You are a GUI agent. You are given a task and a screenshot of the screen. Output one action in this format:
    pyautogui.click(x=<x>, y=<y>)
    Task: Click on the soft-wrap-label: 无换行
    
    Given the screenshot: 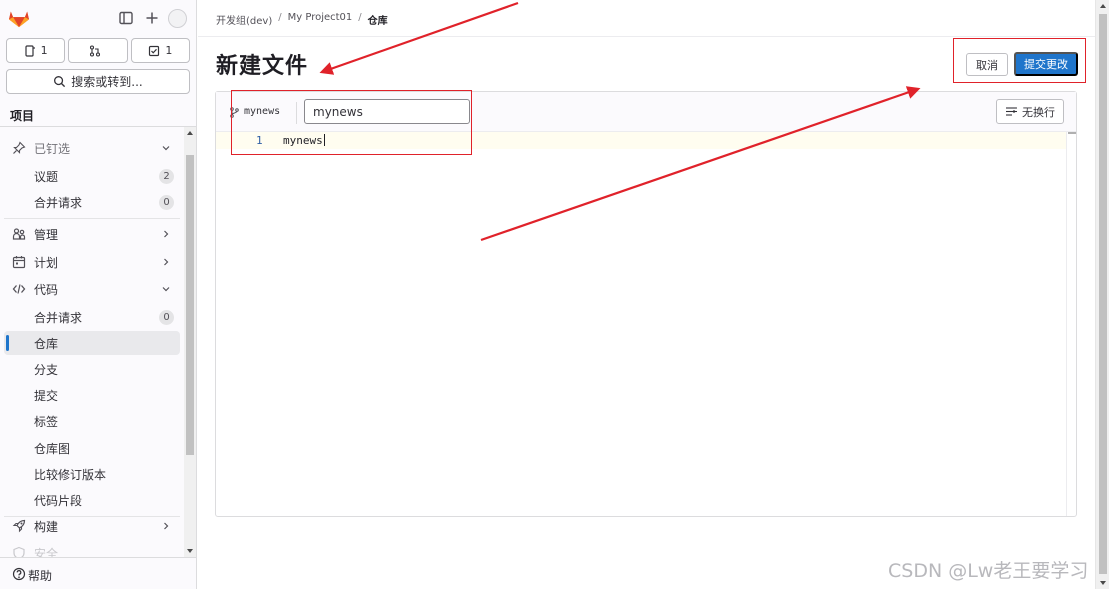 What is the action you would take?
    pyautogui.click(x=1038, y=112)
    